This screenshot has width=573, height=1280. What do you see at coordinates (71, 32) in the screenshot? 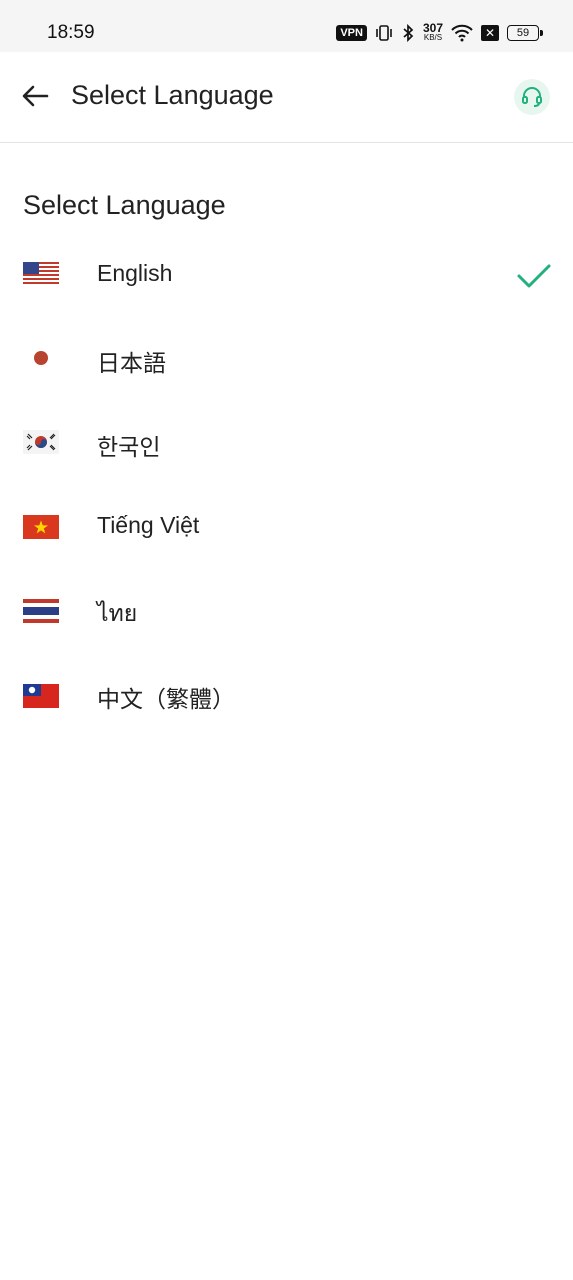
I see `status-time: 18:59` at bounding box center [71, 32].